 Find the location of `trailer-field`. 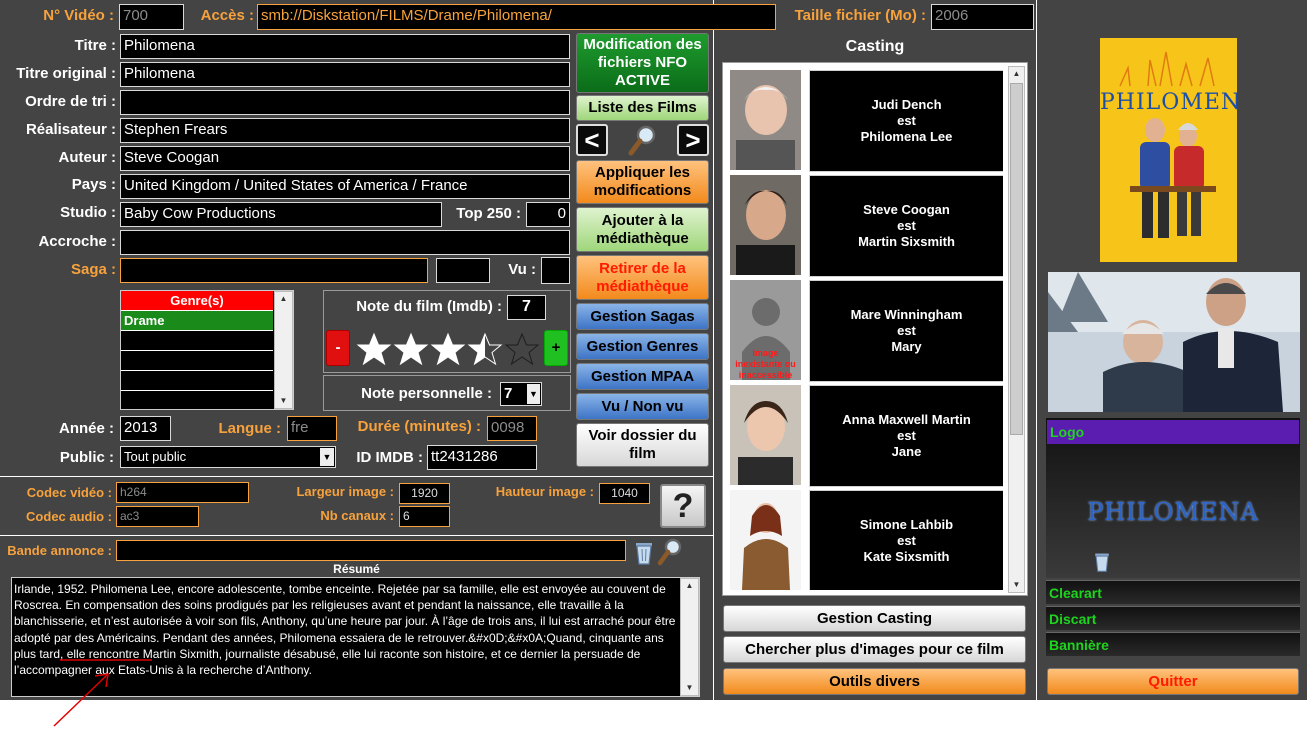

trailer-field is located at coordinates (371, 550).